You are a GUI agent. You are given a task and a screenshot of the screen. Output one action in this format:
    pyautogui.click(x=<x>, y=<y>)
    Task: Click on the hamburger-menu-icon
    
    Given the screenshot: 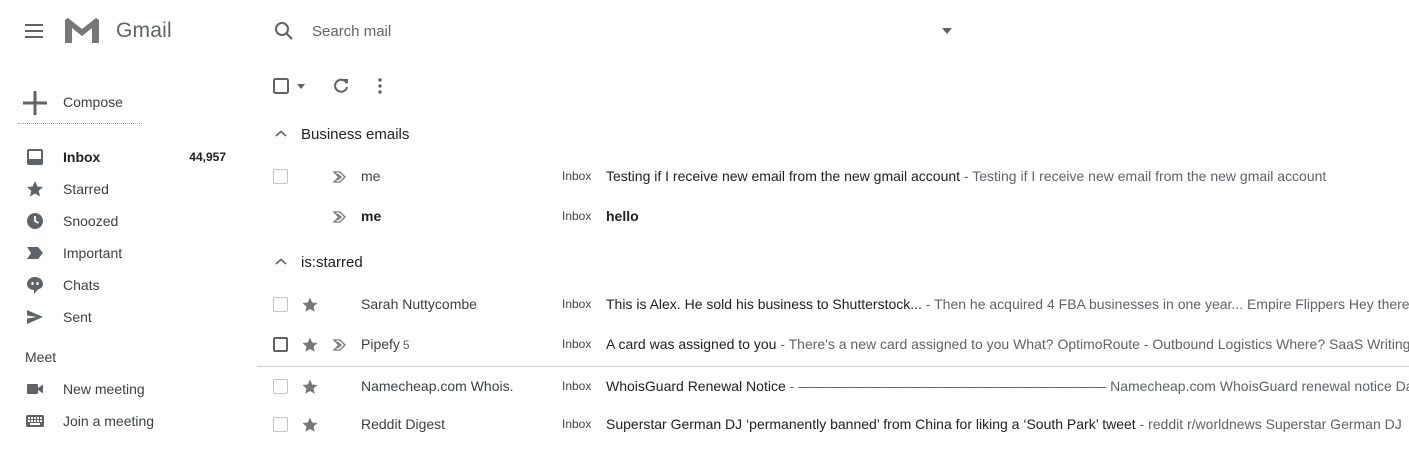 What is the action you would take?
    pyautogui.click(x=34, y=31)
    